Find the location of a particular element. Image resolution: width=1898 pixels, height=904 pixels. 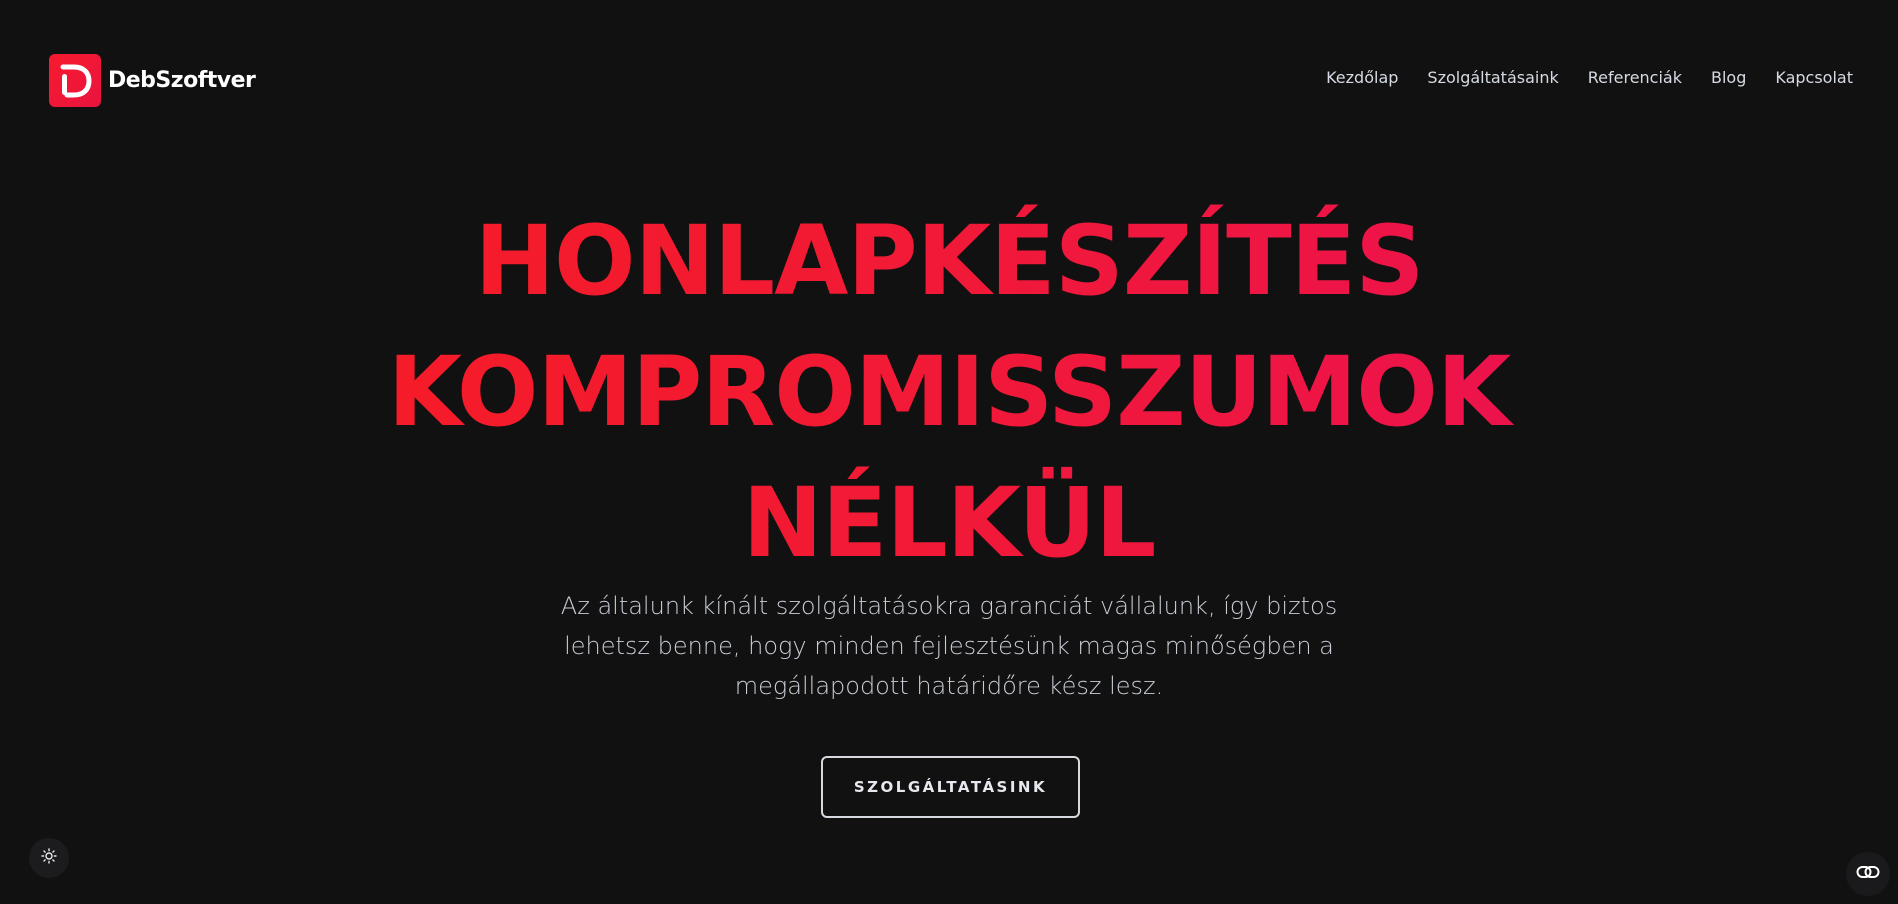

link-widget-button is located at coordinates (1868, 874).